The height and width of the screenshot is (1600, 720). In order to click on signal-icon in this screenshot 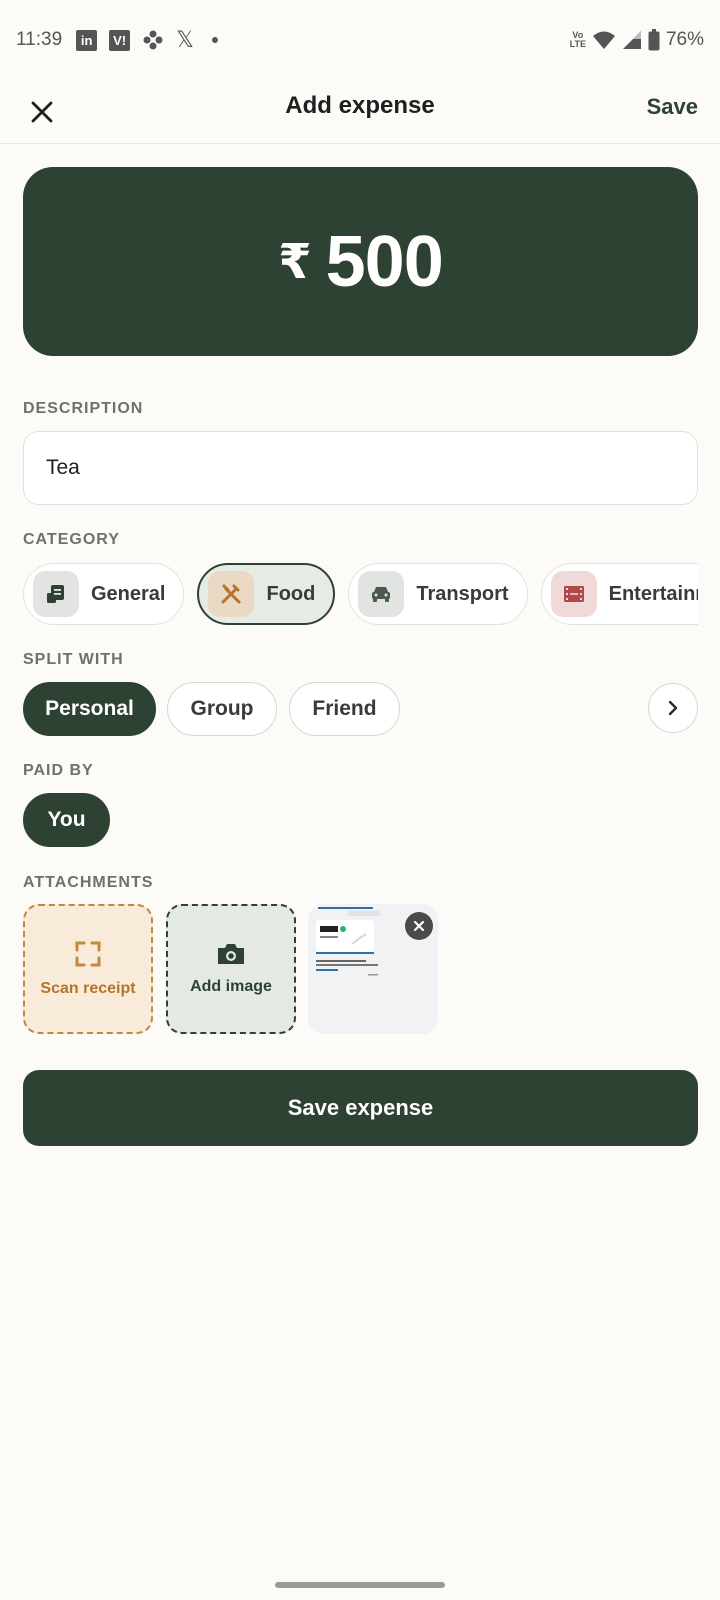, I will do `click(632, 40)`.